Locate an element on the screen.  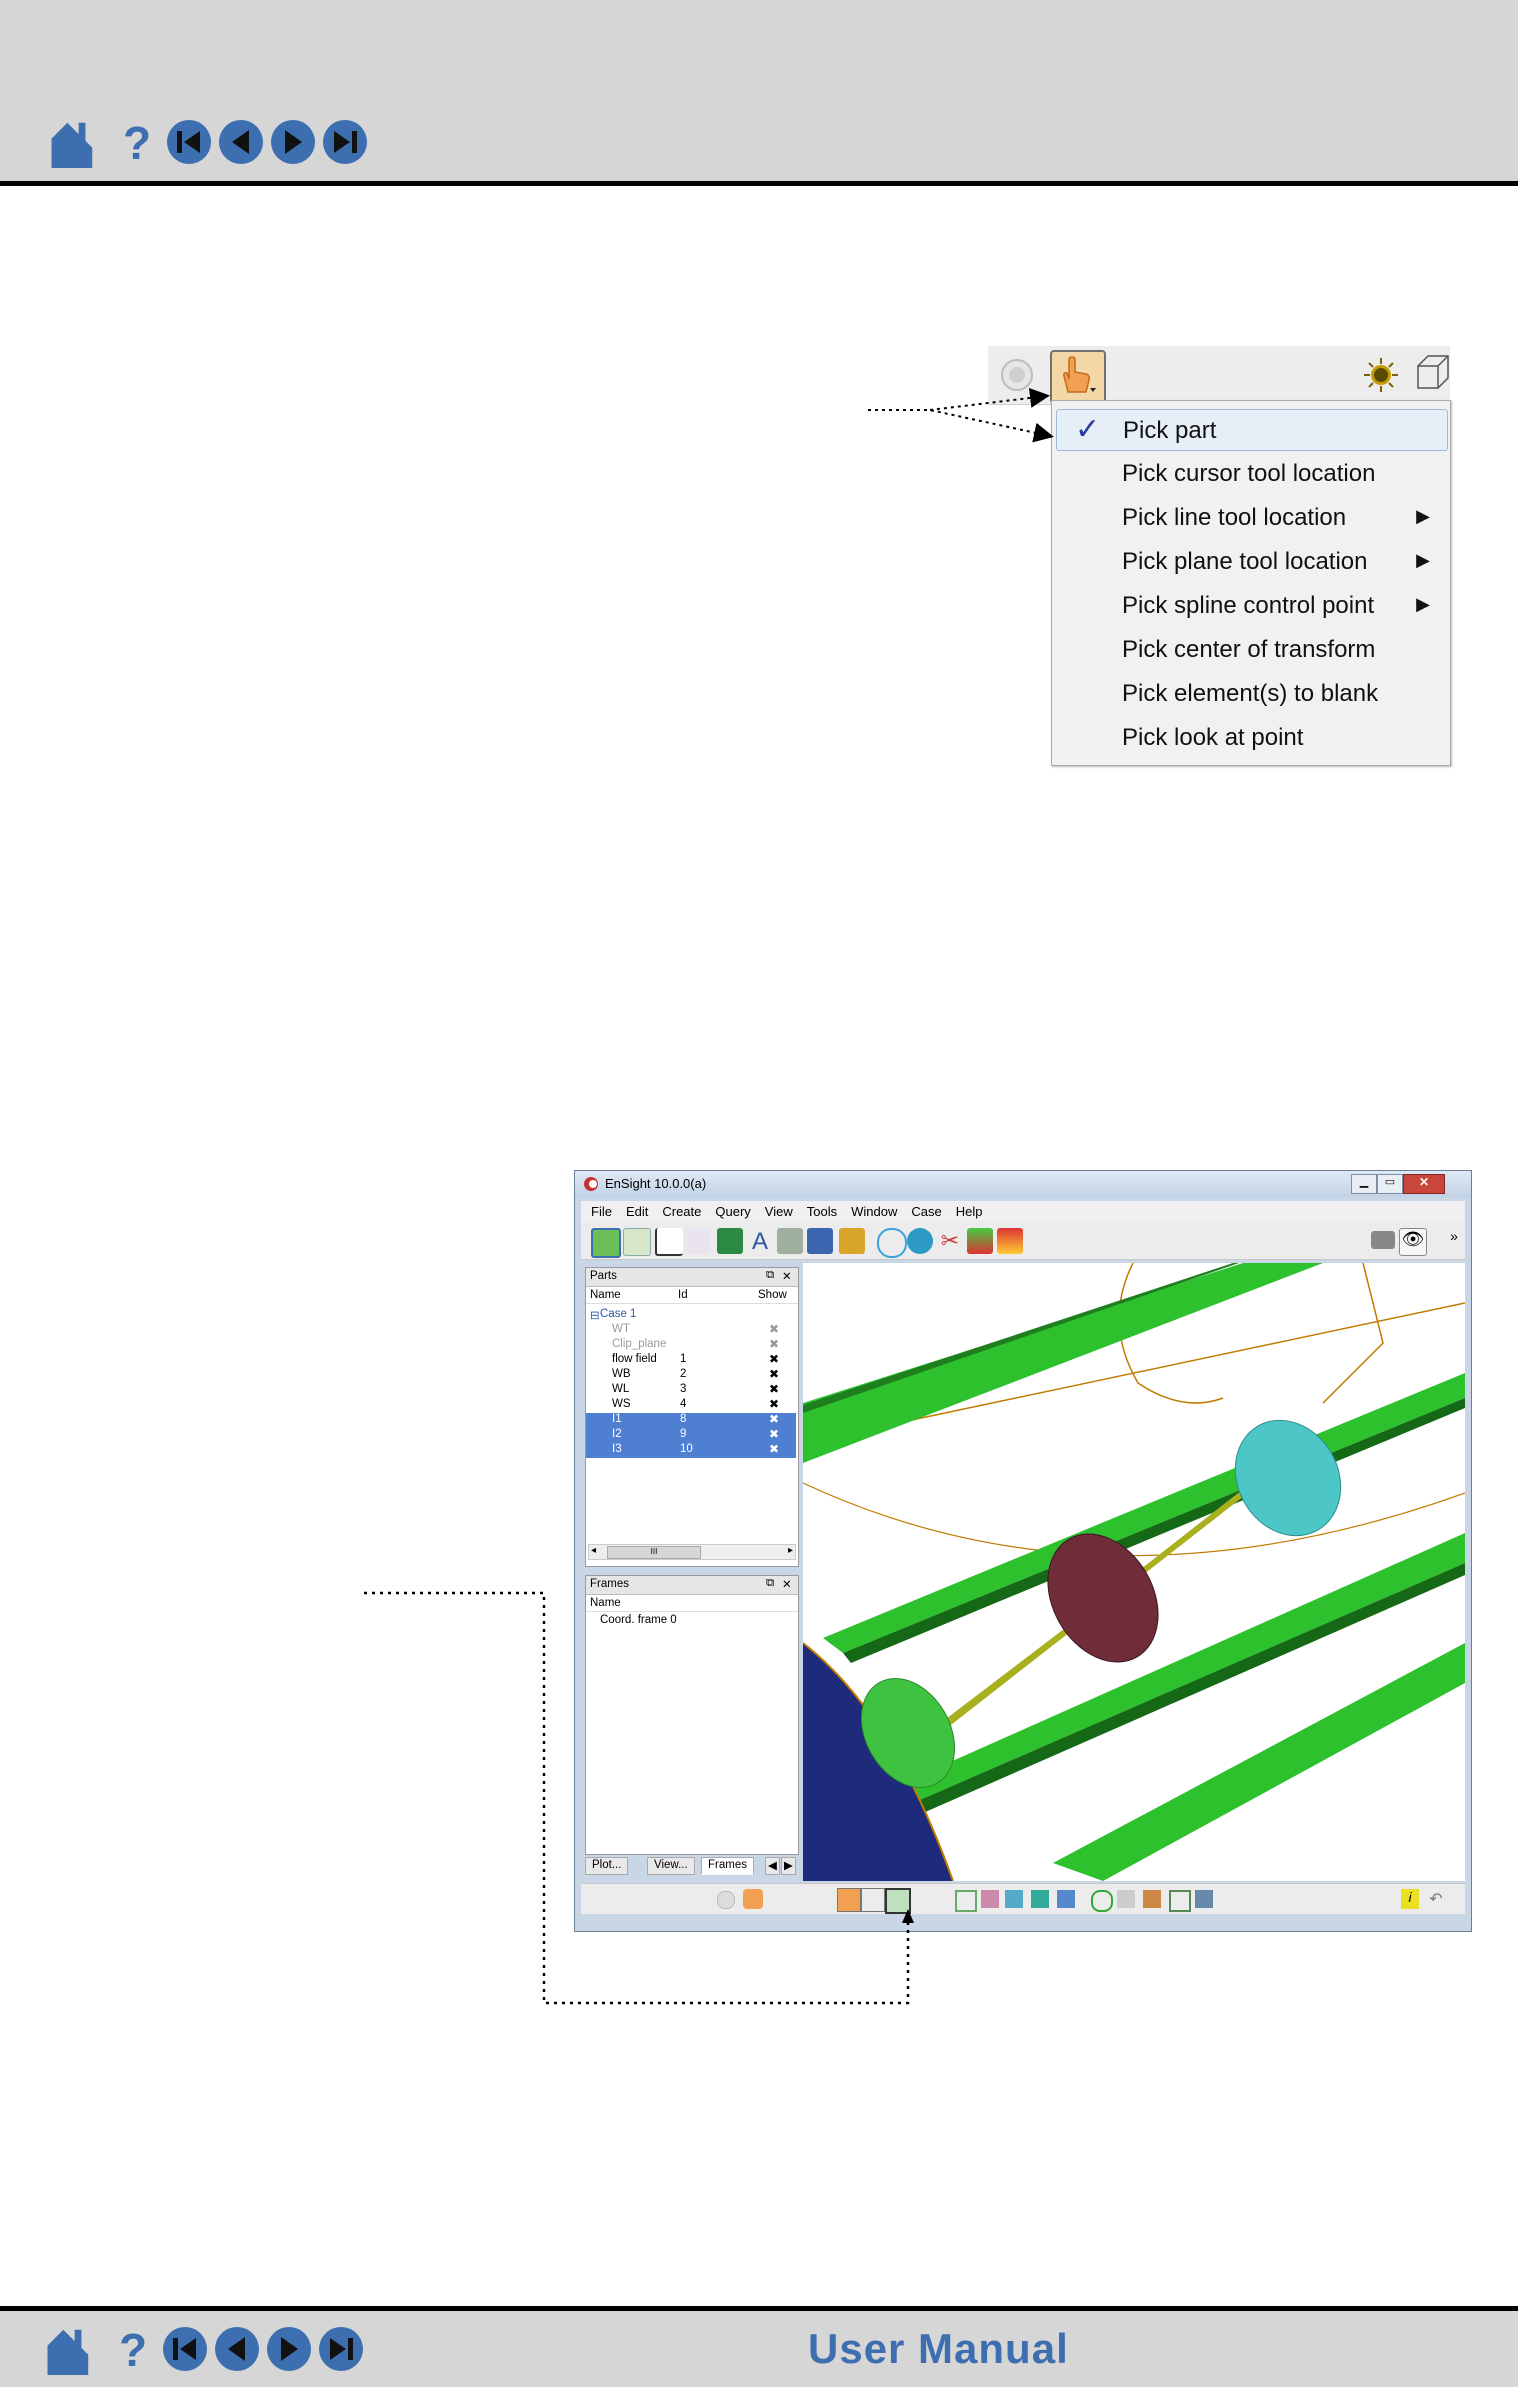
undo-icon: ↶ is located at coordinates (1436, 1899).